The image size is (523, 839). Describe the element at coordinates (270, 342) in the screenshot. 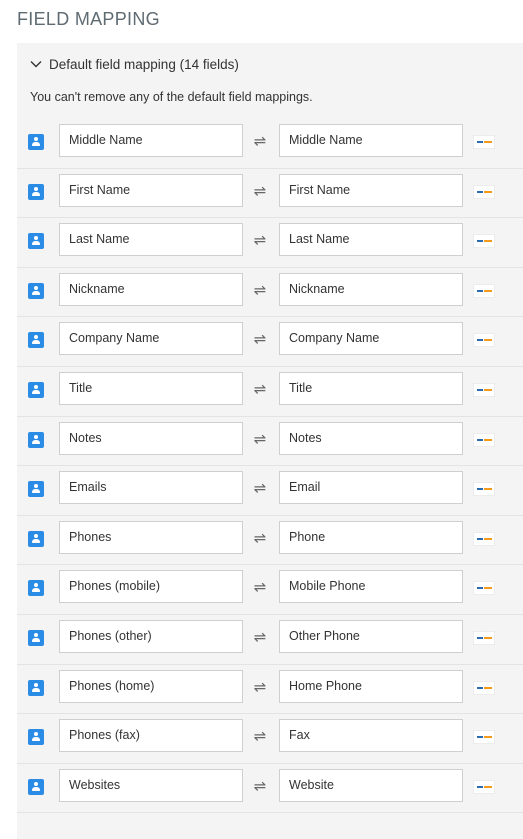

I see `mapping-row: Company Name ⇌ Company Name` at that location.